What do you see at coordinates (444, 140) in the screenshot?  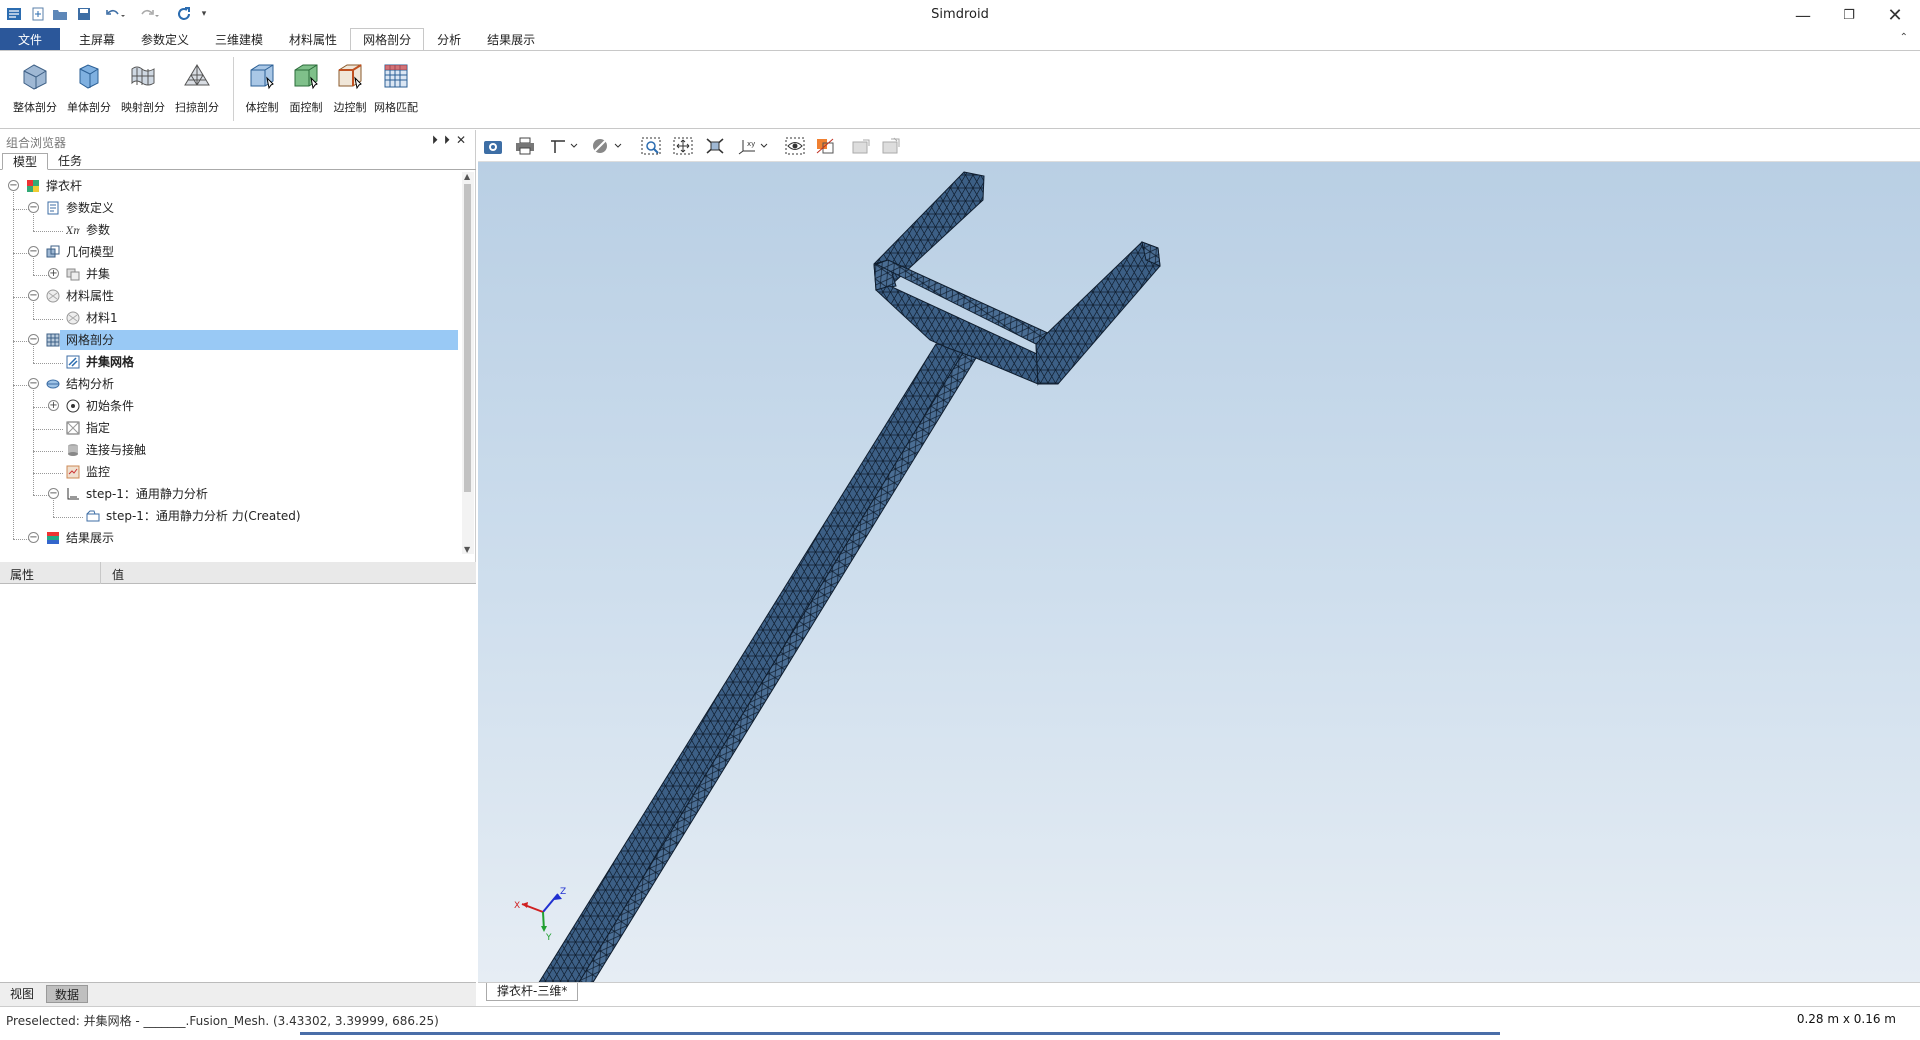 I see `dock-icon: ⏵⏵` at bounding box center [444, 140].